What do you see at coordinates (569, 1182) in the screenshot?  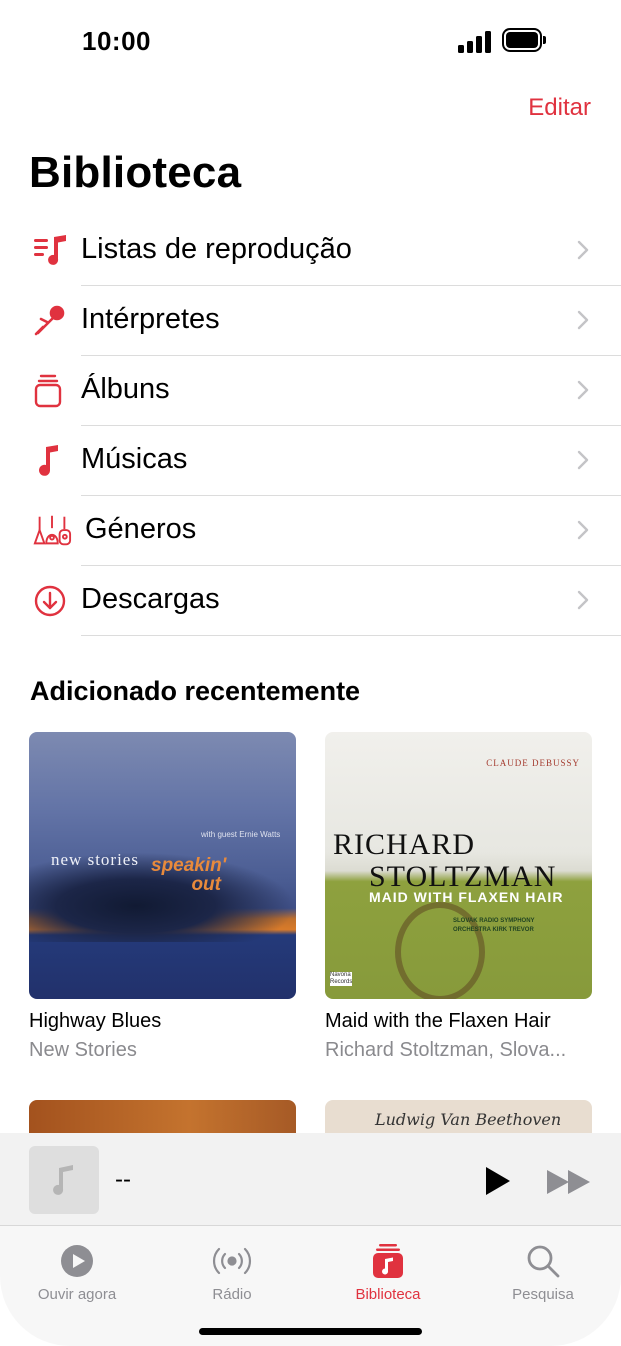 I see `fast-forward-icon` at bounding box center [569, 1182].